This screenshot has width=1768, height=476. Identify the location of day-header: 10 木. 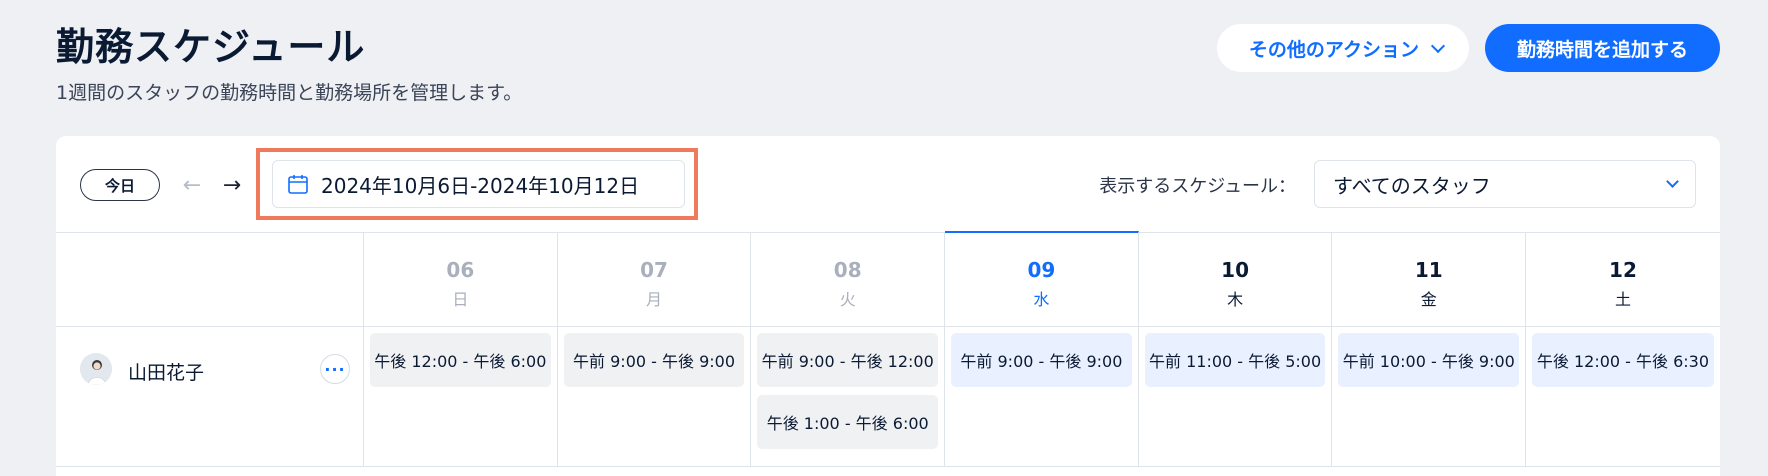
(1236, 279).